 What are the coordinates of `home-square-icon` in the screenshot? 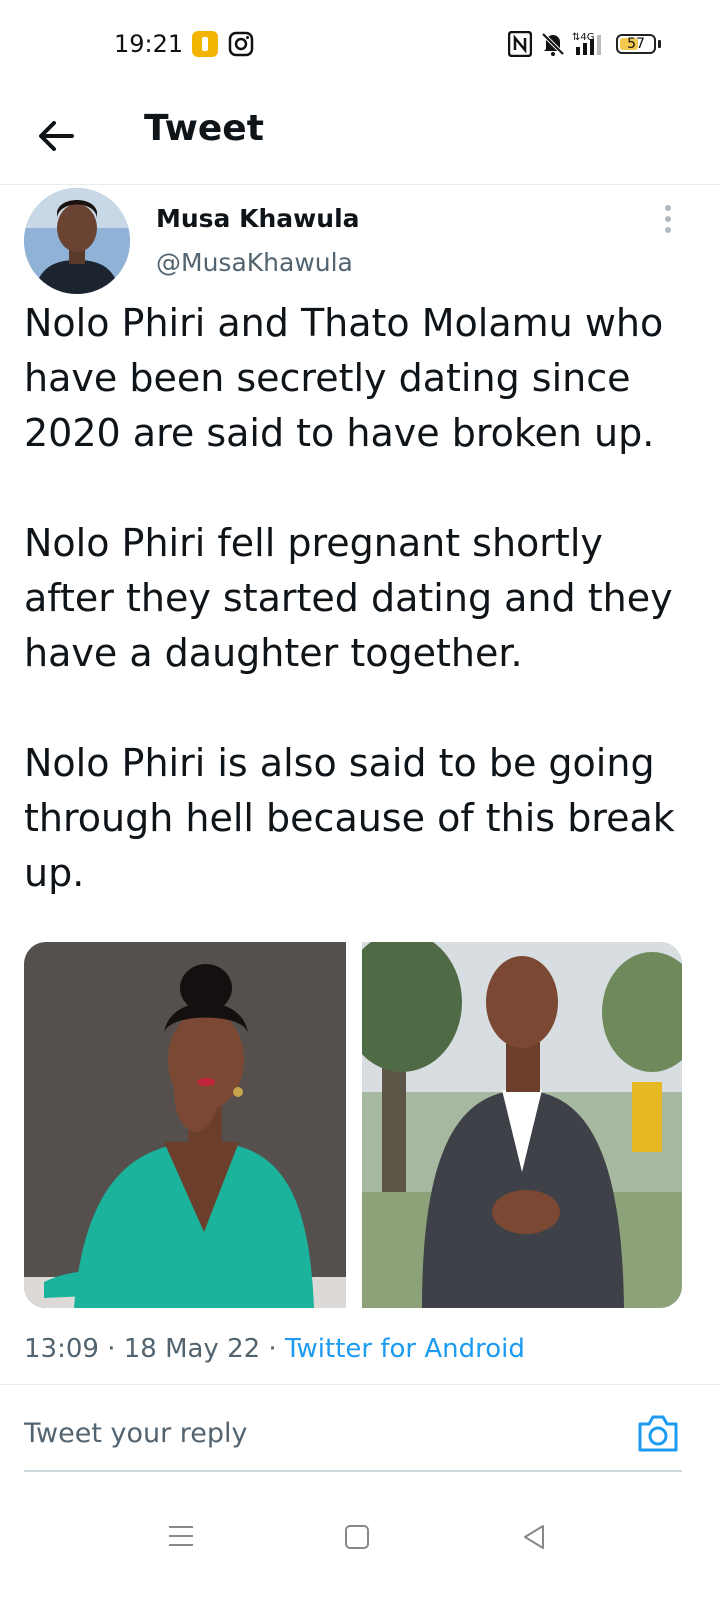 It's located at (357, 1537).